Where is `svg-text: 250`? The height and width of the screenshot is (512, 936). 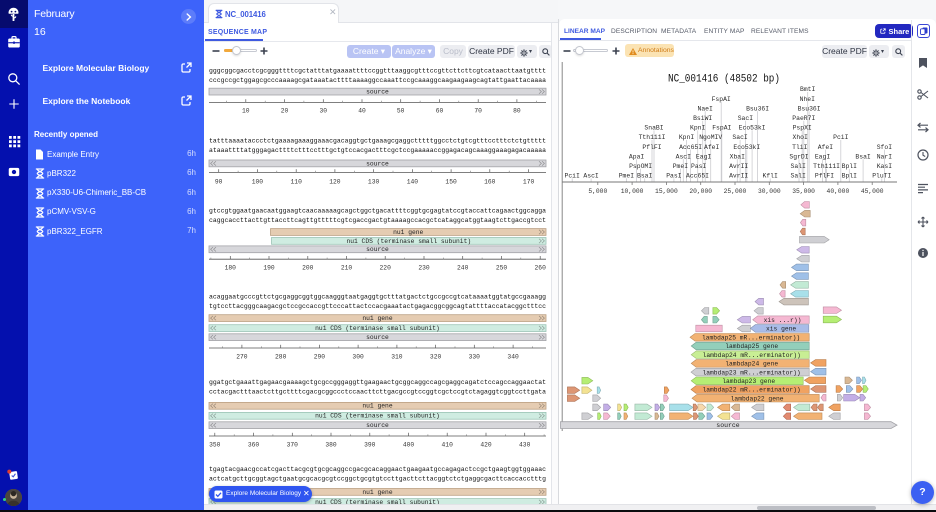
svg-text: 250 is located at coordinates (502, 268).